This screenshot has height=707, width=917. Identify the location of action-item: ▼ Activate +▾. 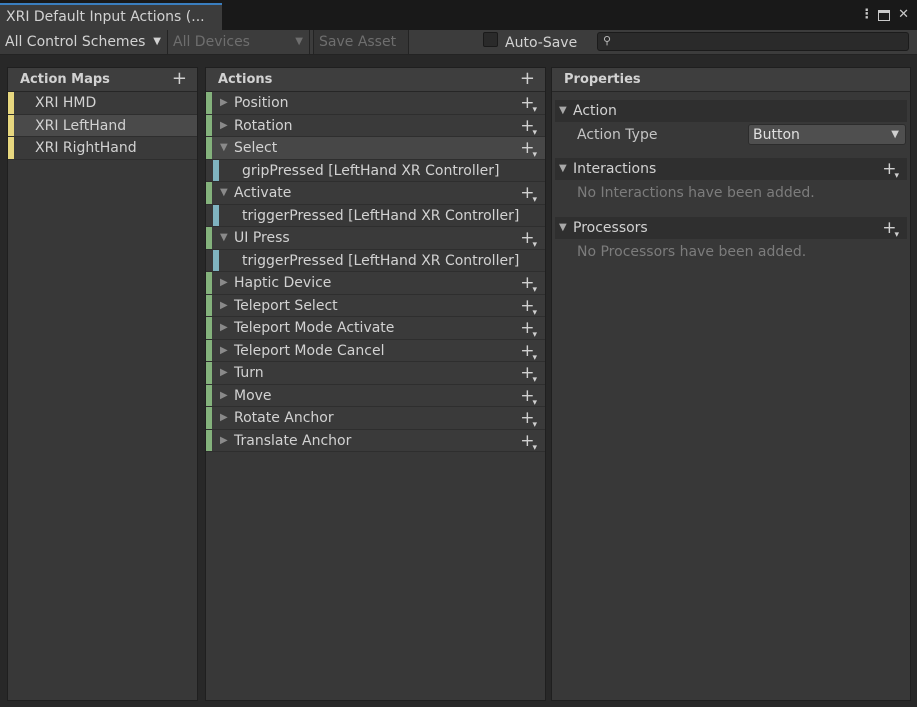
(375, 193).